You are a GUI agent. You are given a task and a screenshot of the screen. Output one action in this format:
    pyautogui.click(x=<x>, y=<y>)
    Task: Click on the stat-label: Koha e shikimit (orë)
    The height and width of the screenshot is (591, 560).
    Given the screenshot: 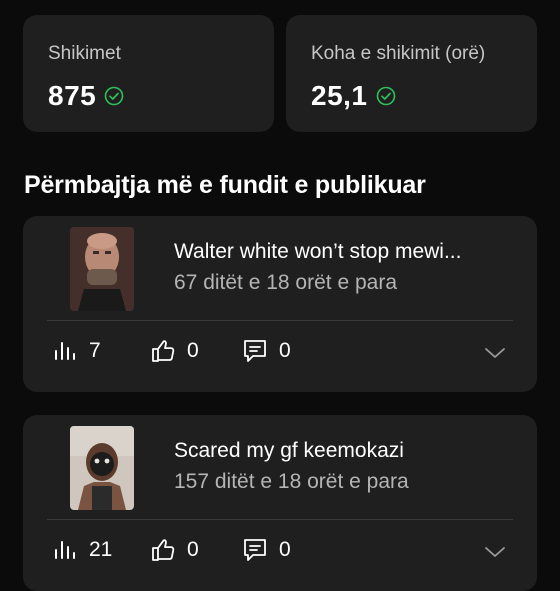 What is the action you would take?
    pyautogui.click(x=398, y=53)
    